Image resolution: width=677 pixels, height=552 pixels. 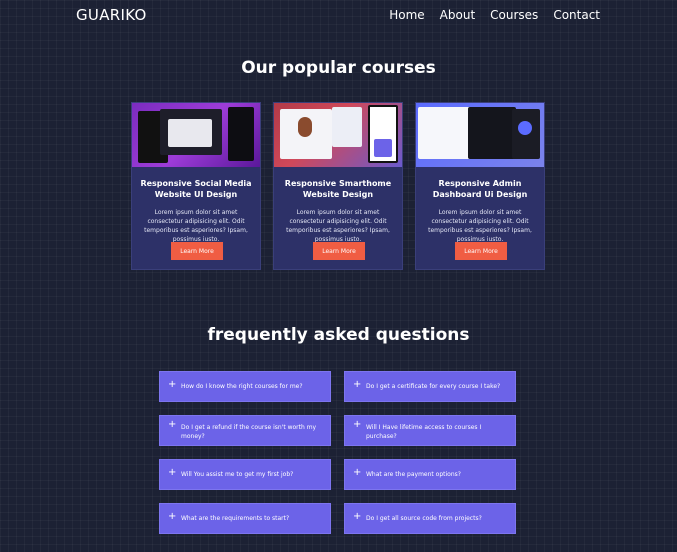 What do you see at coordinates (235, 518) in the screenshot?
I see `faq-question: What are the requirements to start?` at bounding box center [235, 518].